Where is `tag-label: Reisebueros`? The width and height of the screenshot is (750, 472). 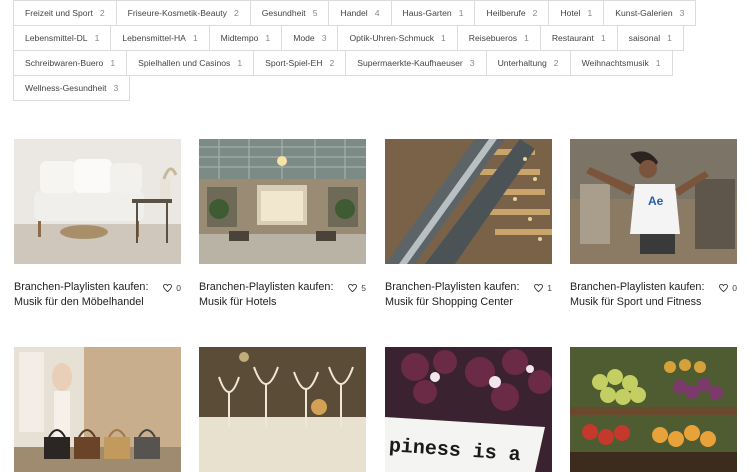 tag-label: Reisebueros is located at coordinates (493, 38).